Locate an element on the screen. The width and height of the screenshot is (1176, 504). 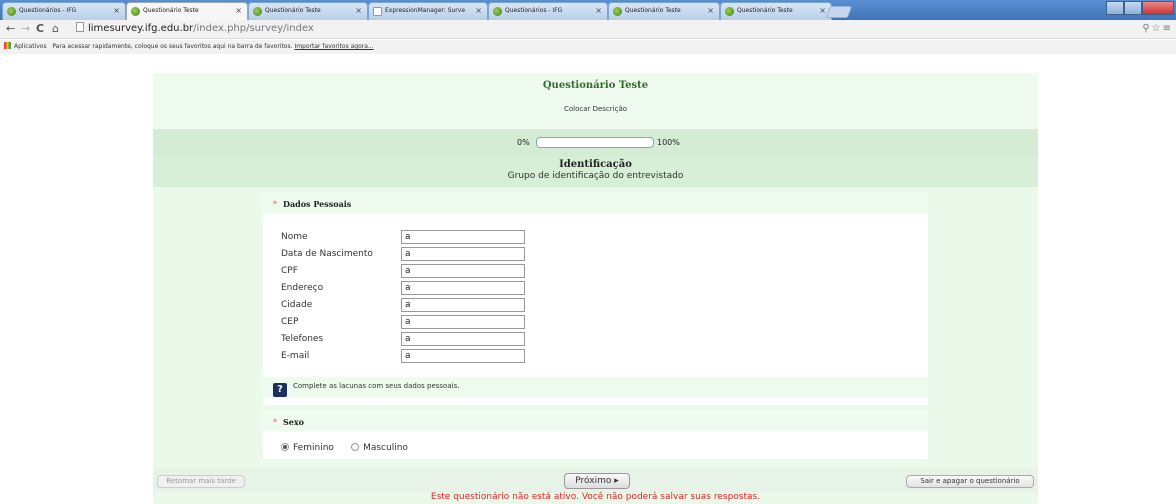
radio-group: Feminino Masculino is located at coordinates (344, 448).